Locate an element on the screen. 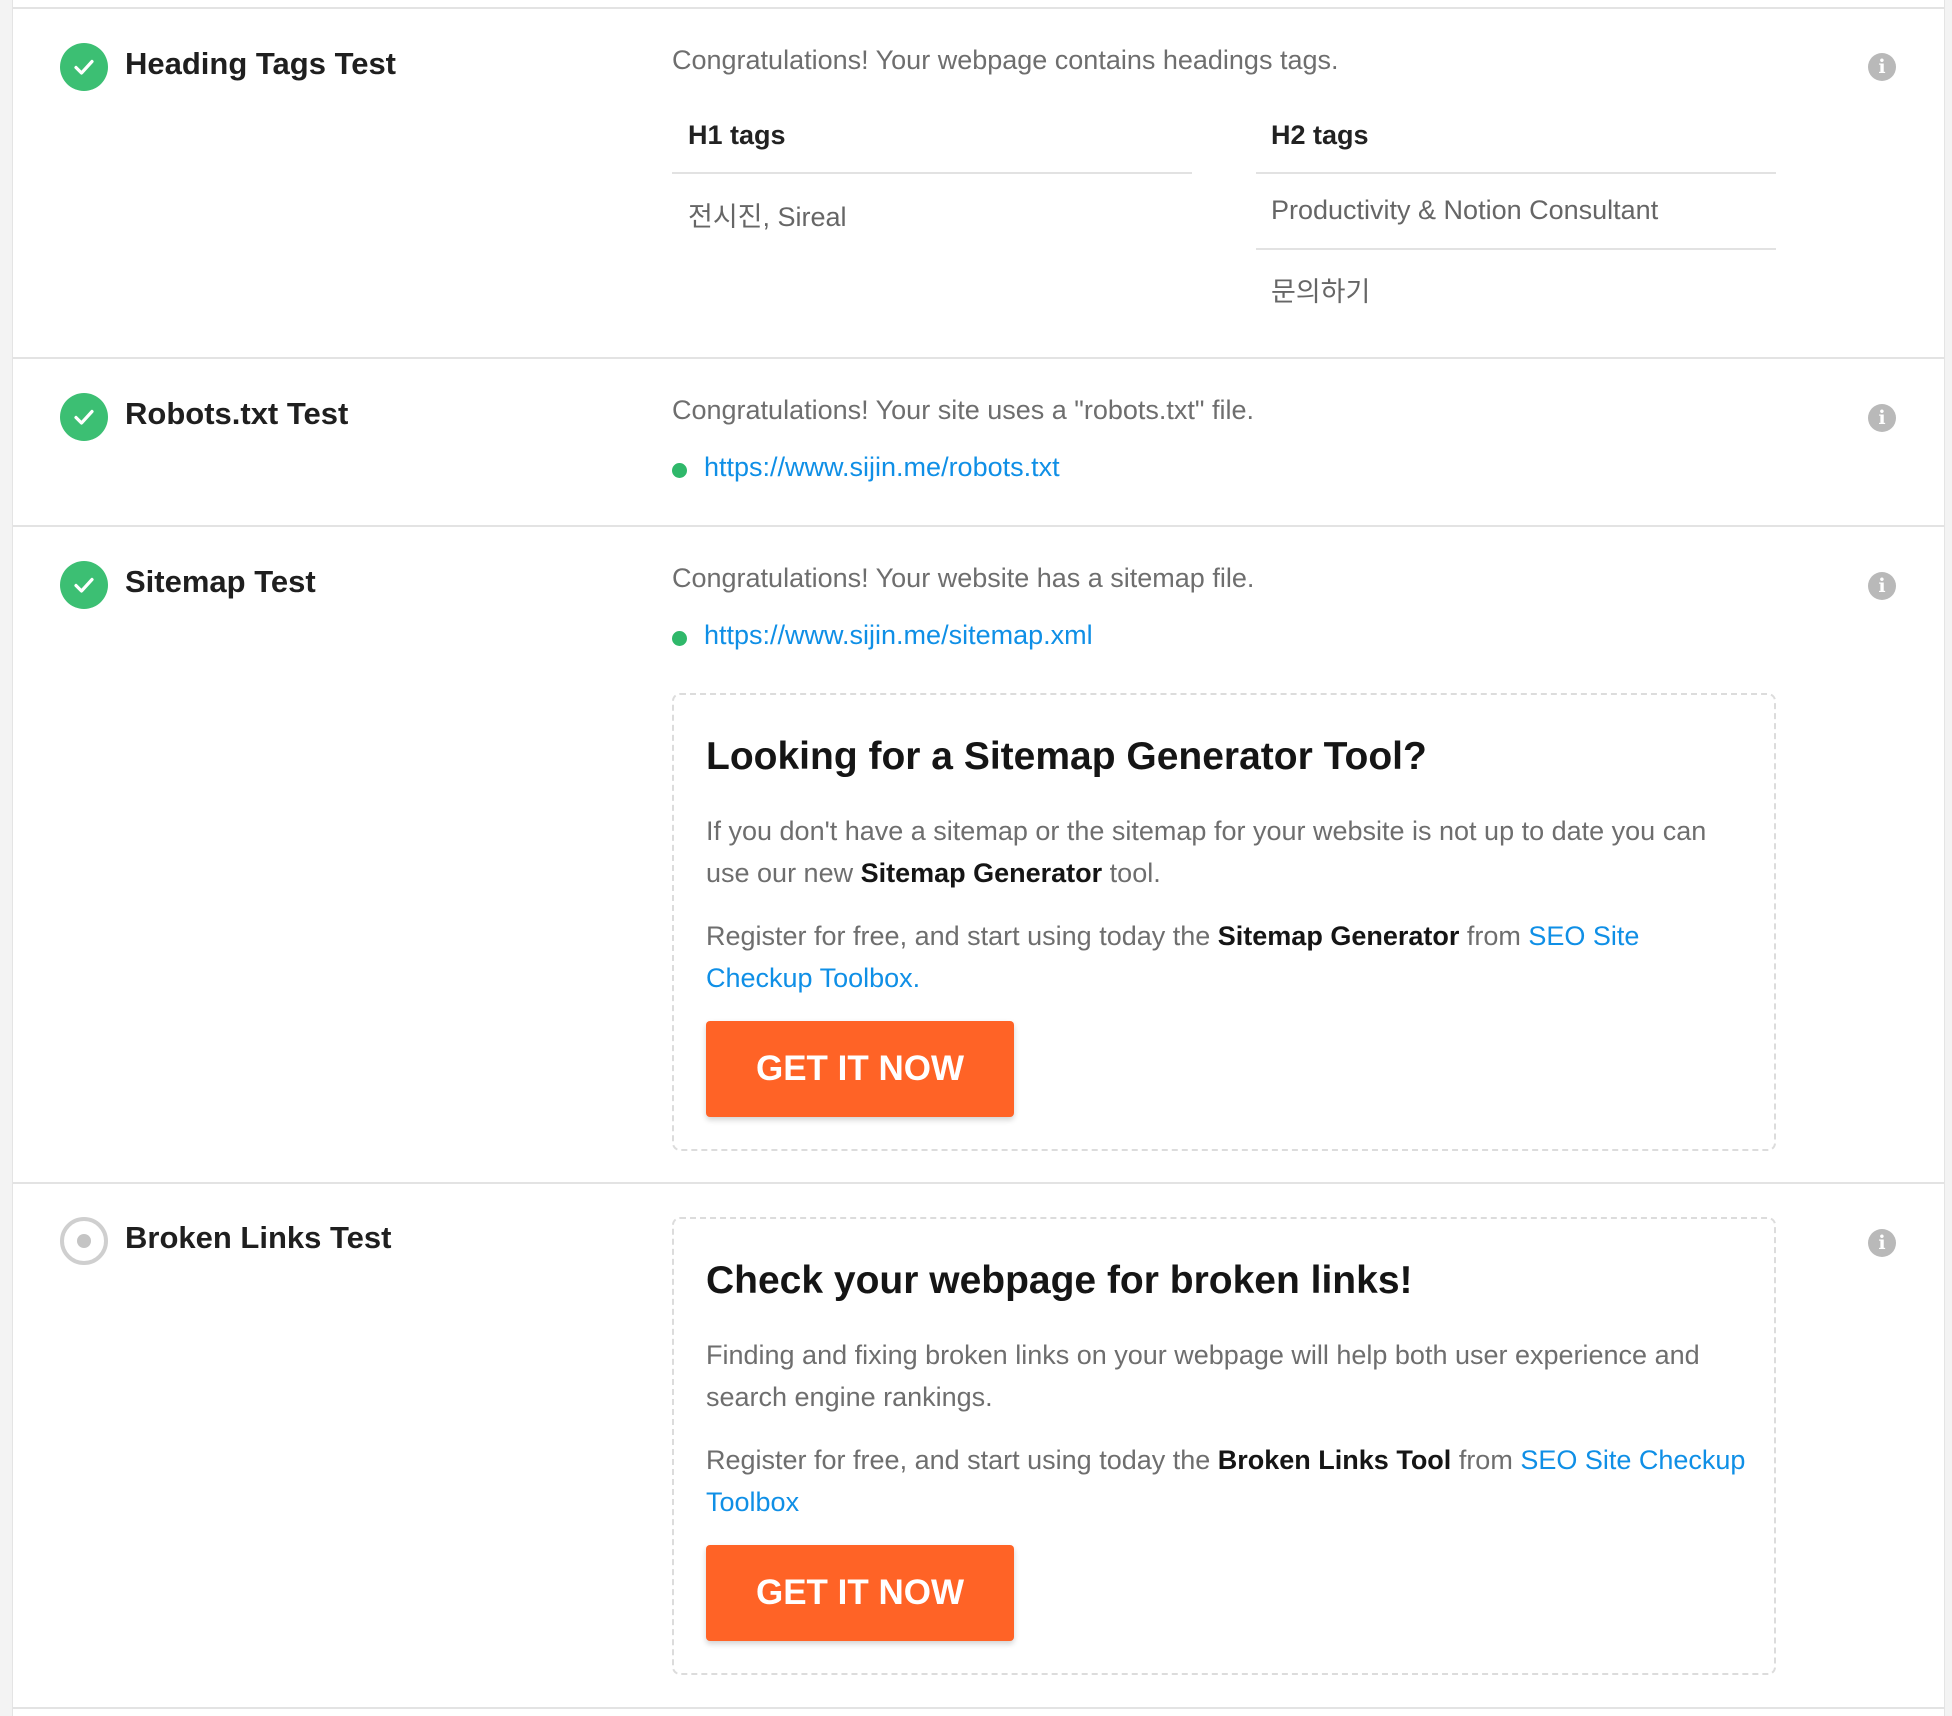  h2-tag-value: 문의하기 is located at coordinates (1321, 292).